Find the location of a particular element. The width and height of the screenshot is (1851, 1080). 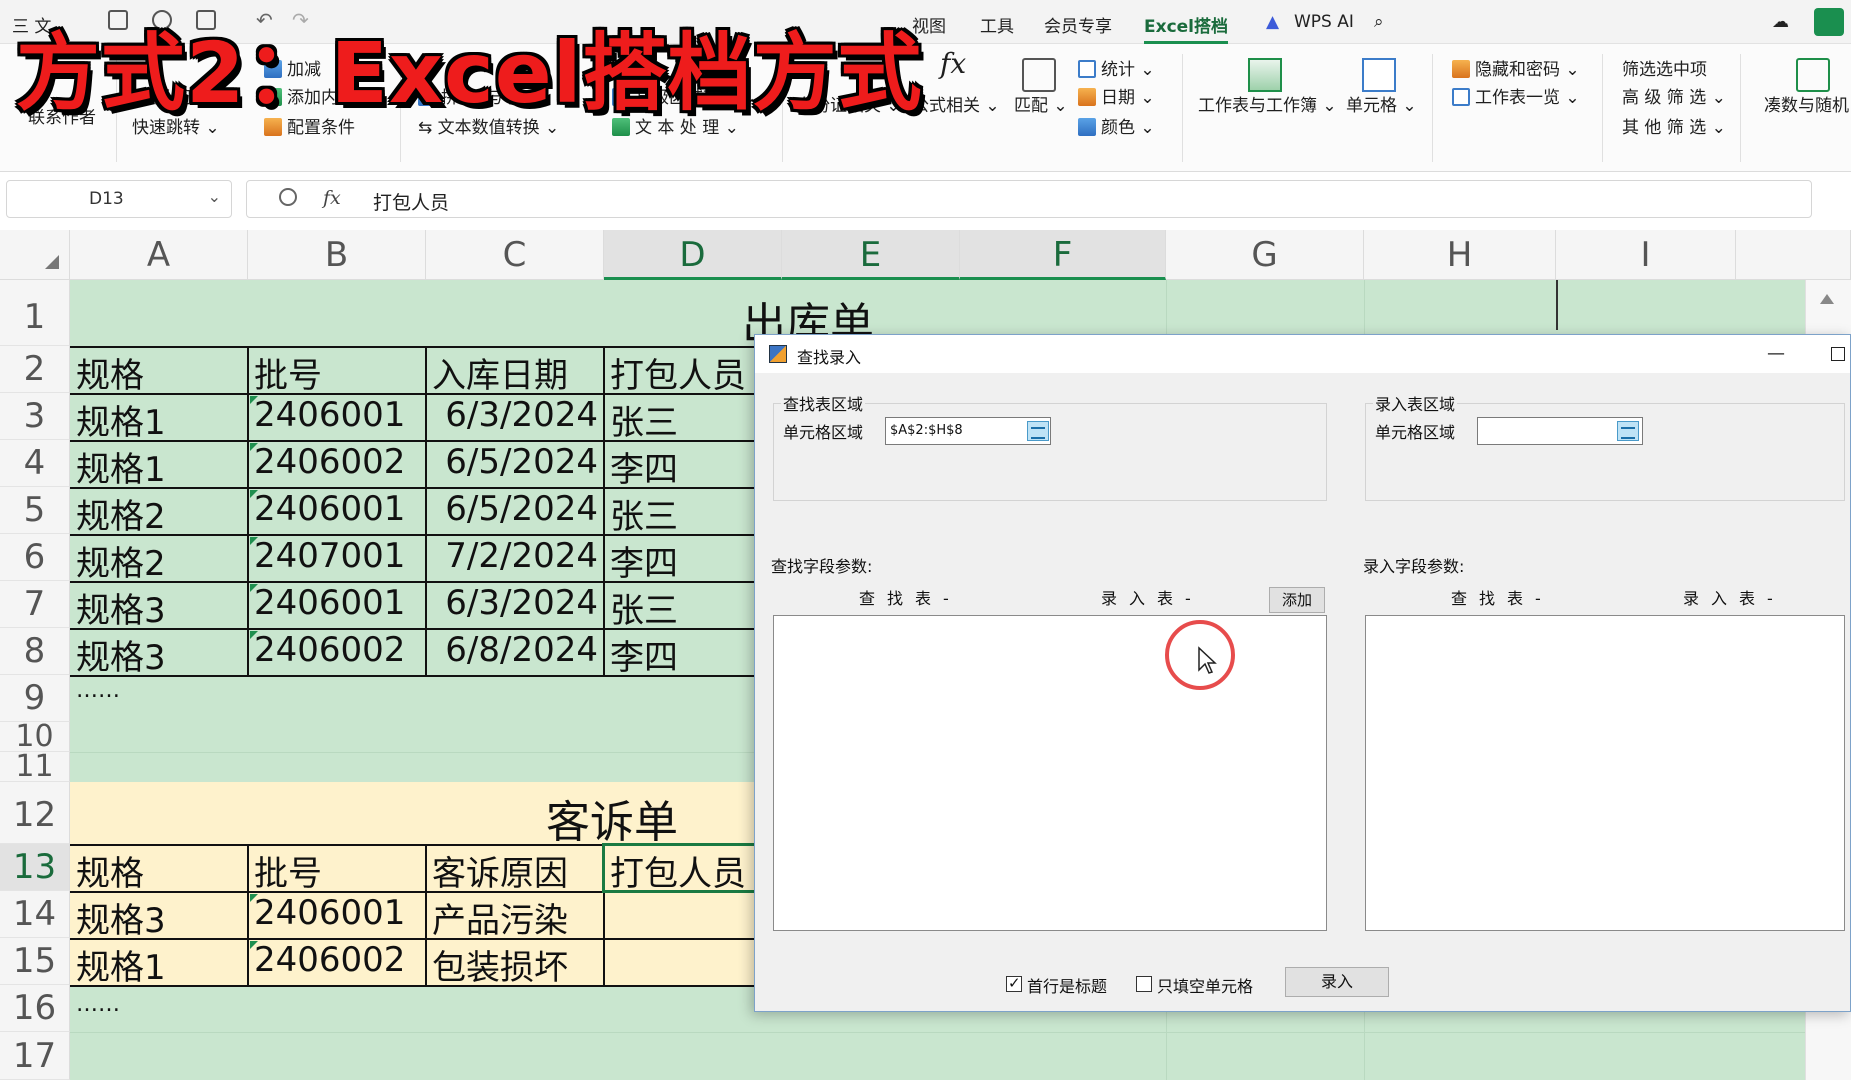

active-cell-d13 is located at coordinates (682, 868).